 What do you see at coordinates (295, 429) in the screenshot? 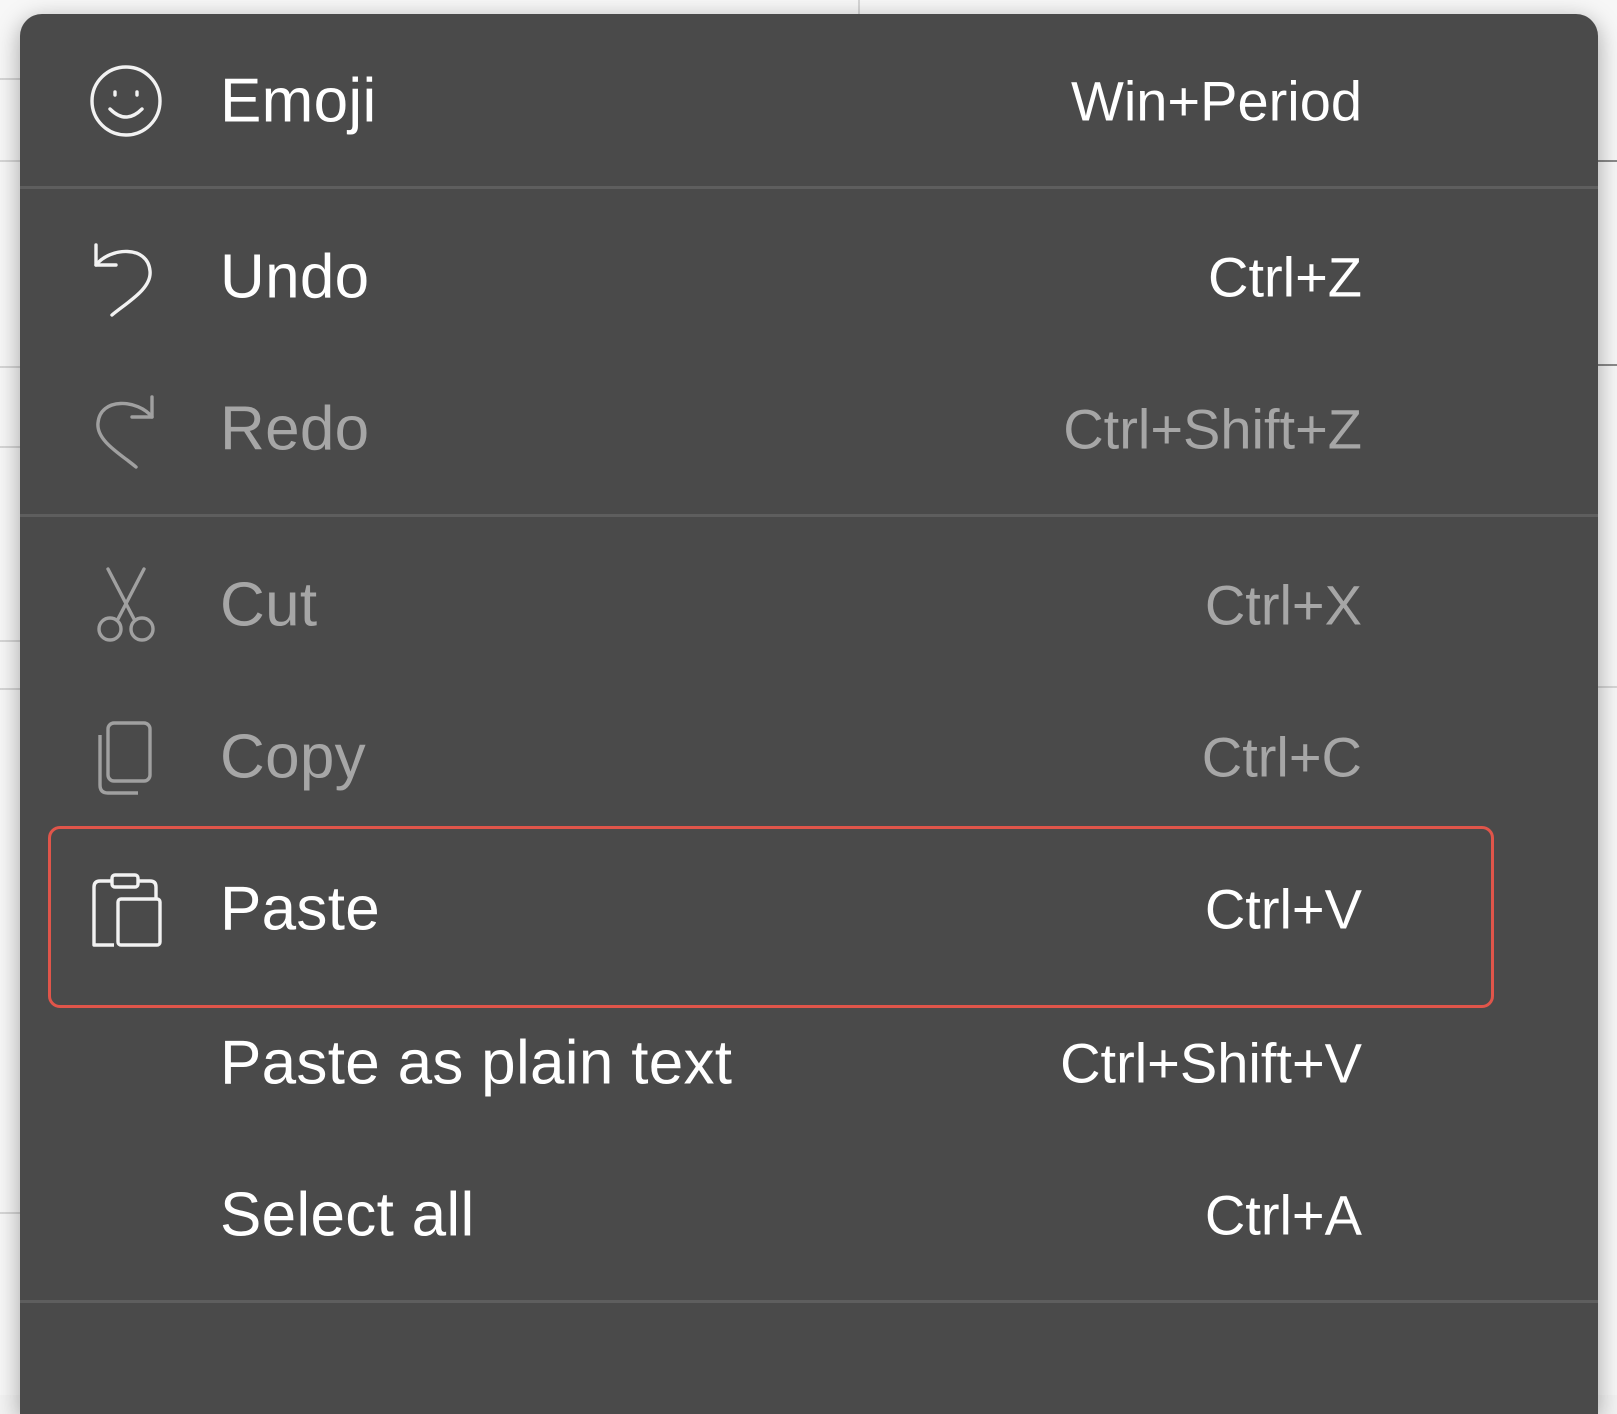
I see `menu-item-label: Redo` at bounding box center [295, 429].